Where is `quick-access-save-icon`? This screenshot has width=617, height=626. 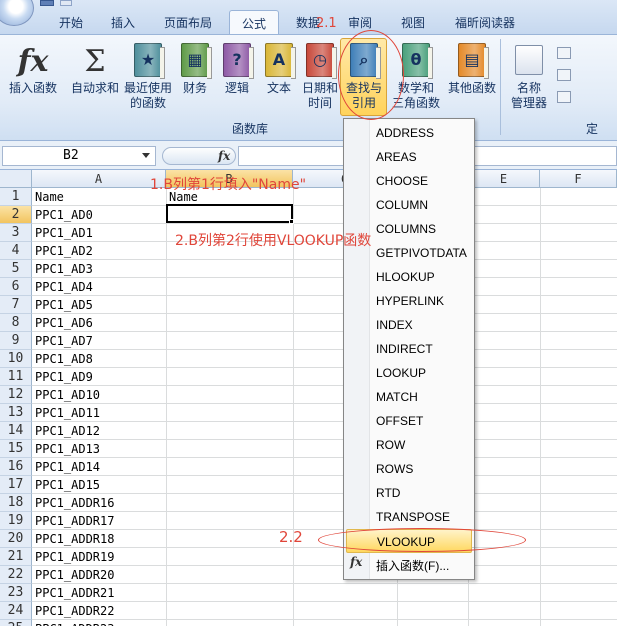
quick-access-save-icon is located at coordinates (47, 3).